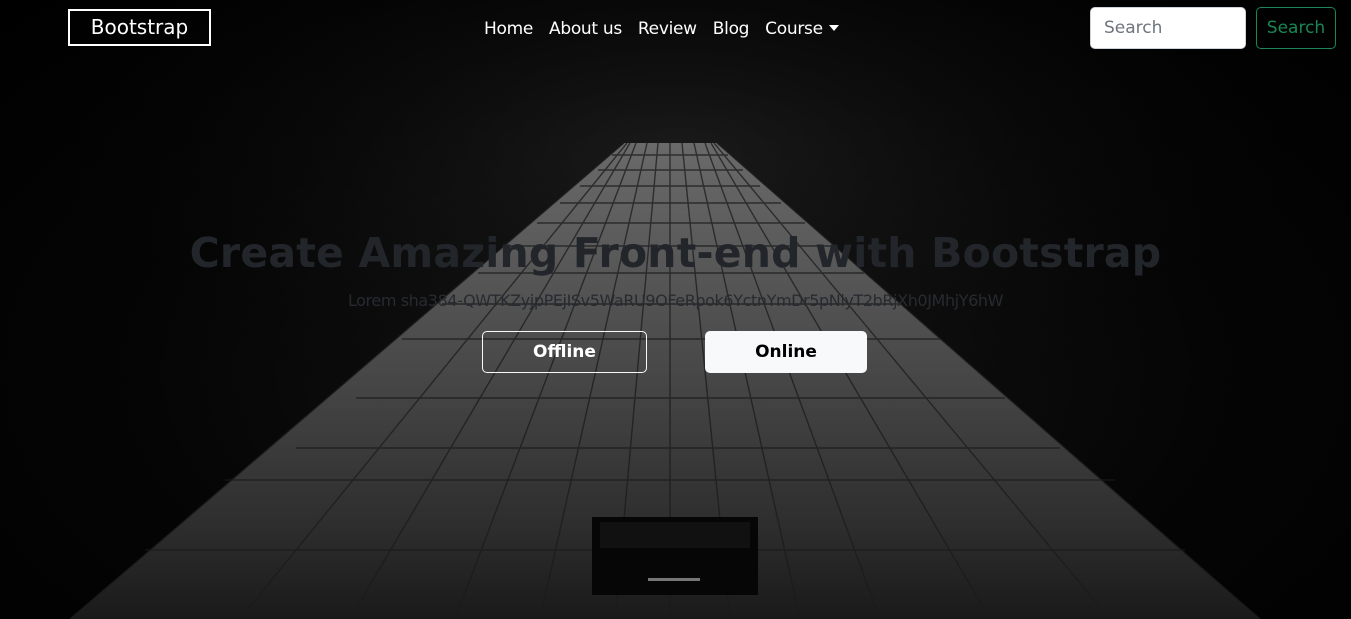  I want to click on search-button: Search, so click(1296, 28).